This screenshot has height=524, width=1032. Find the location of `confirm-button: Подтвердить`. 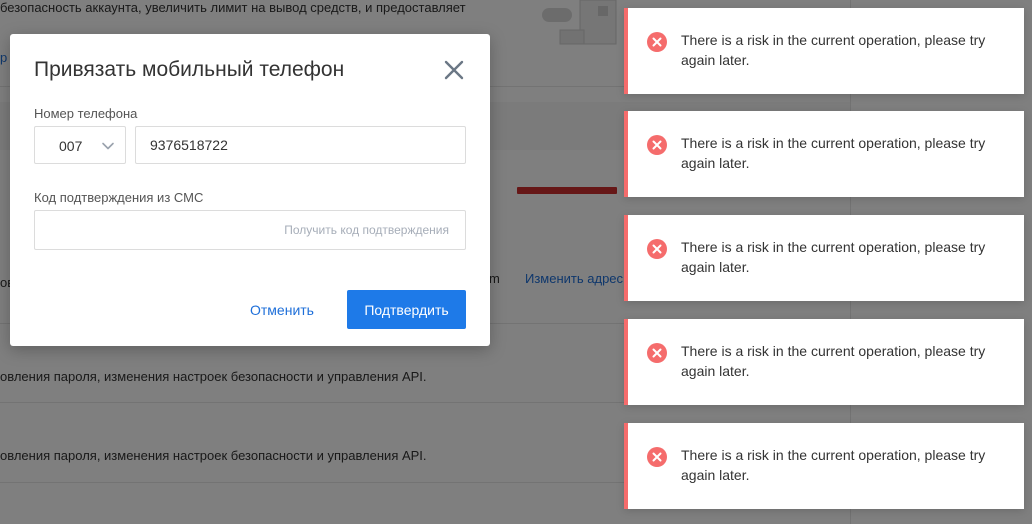

confirm-button: Подтвердить is located at coordinates (406, 309).